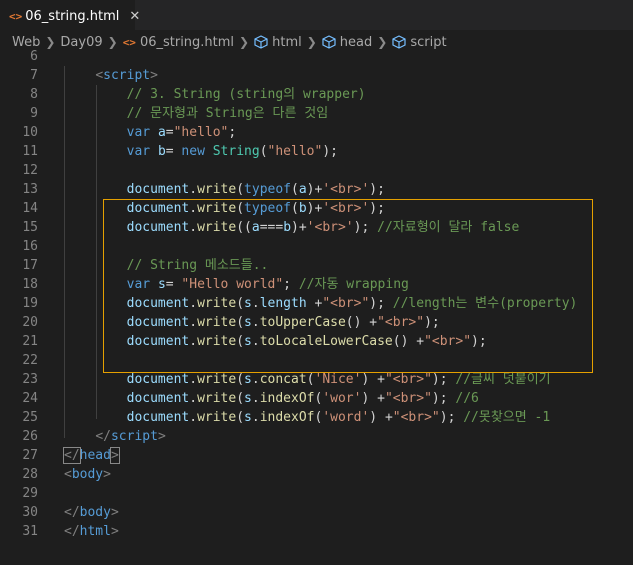 The image size is (633, 565). Describe the element at coordinates (34, 56) in the screenshot. I see `line-number: 6` at that location.